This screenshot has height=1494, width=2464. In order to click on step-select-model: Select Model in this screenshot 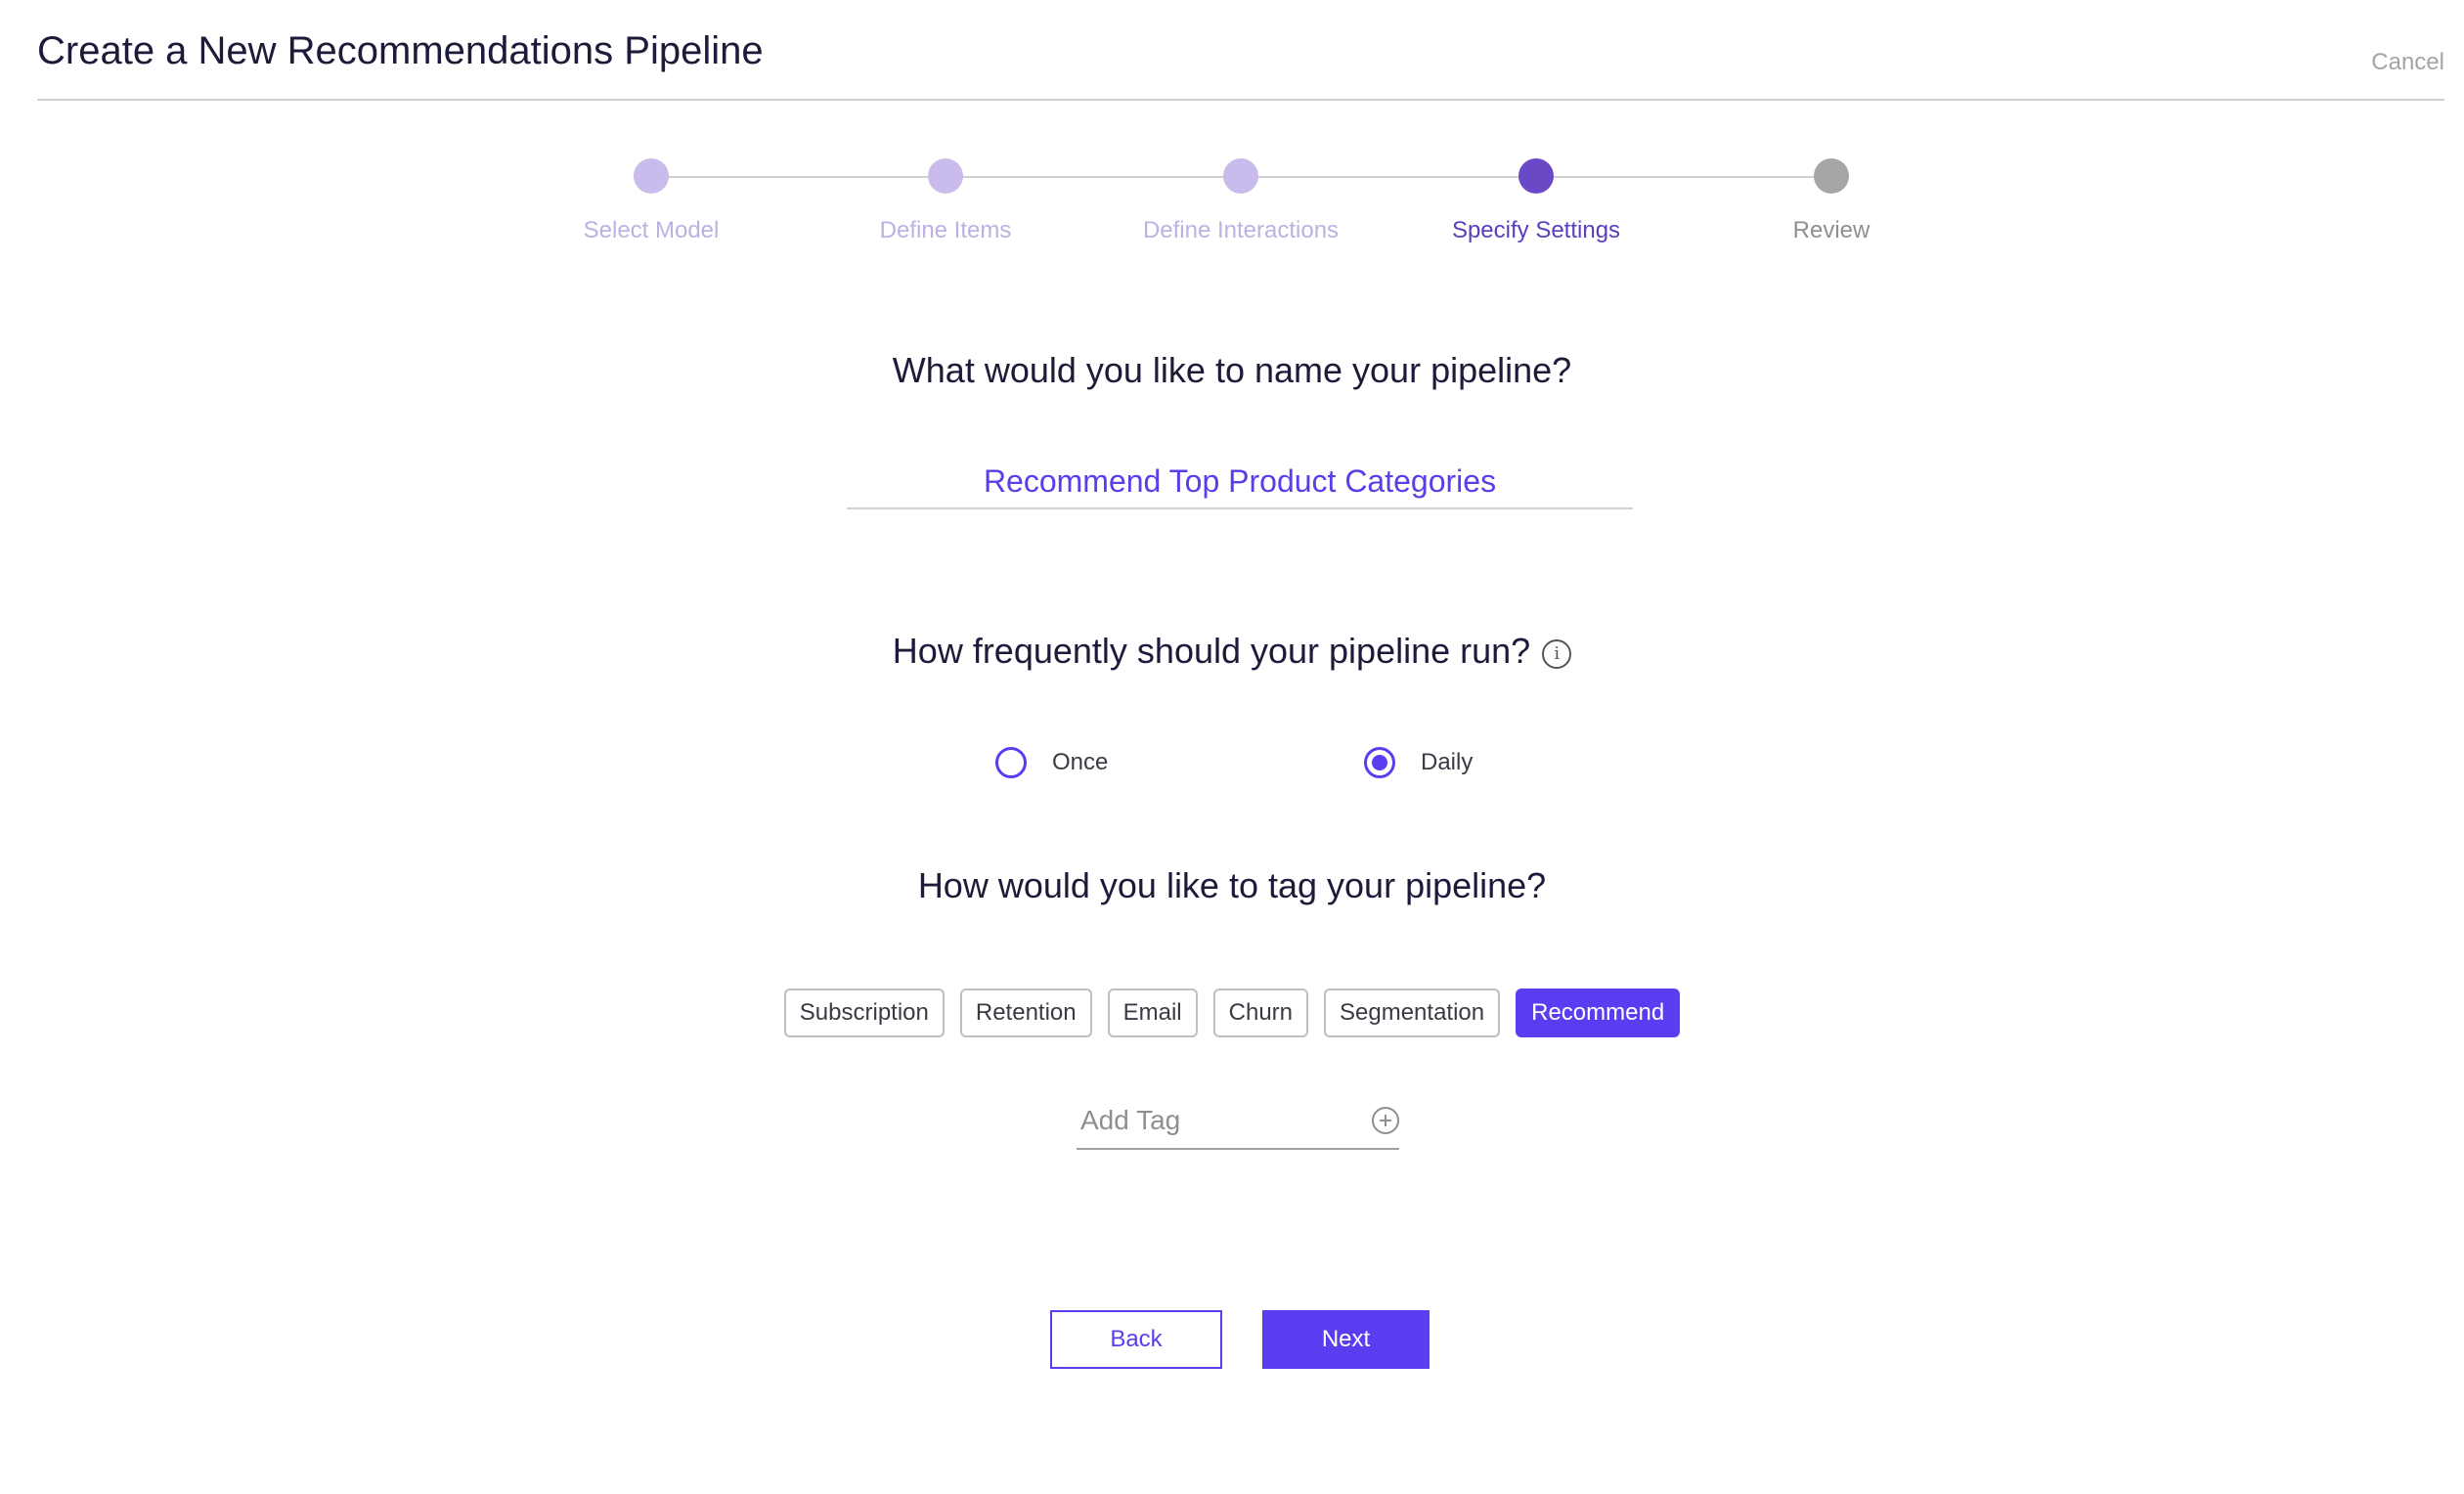, I will do `click(651, 201)`.